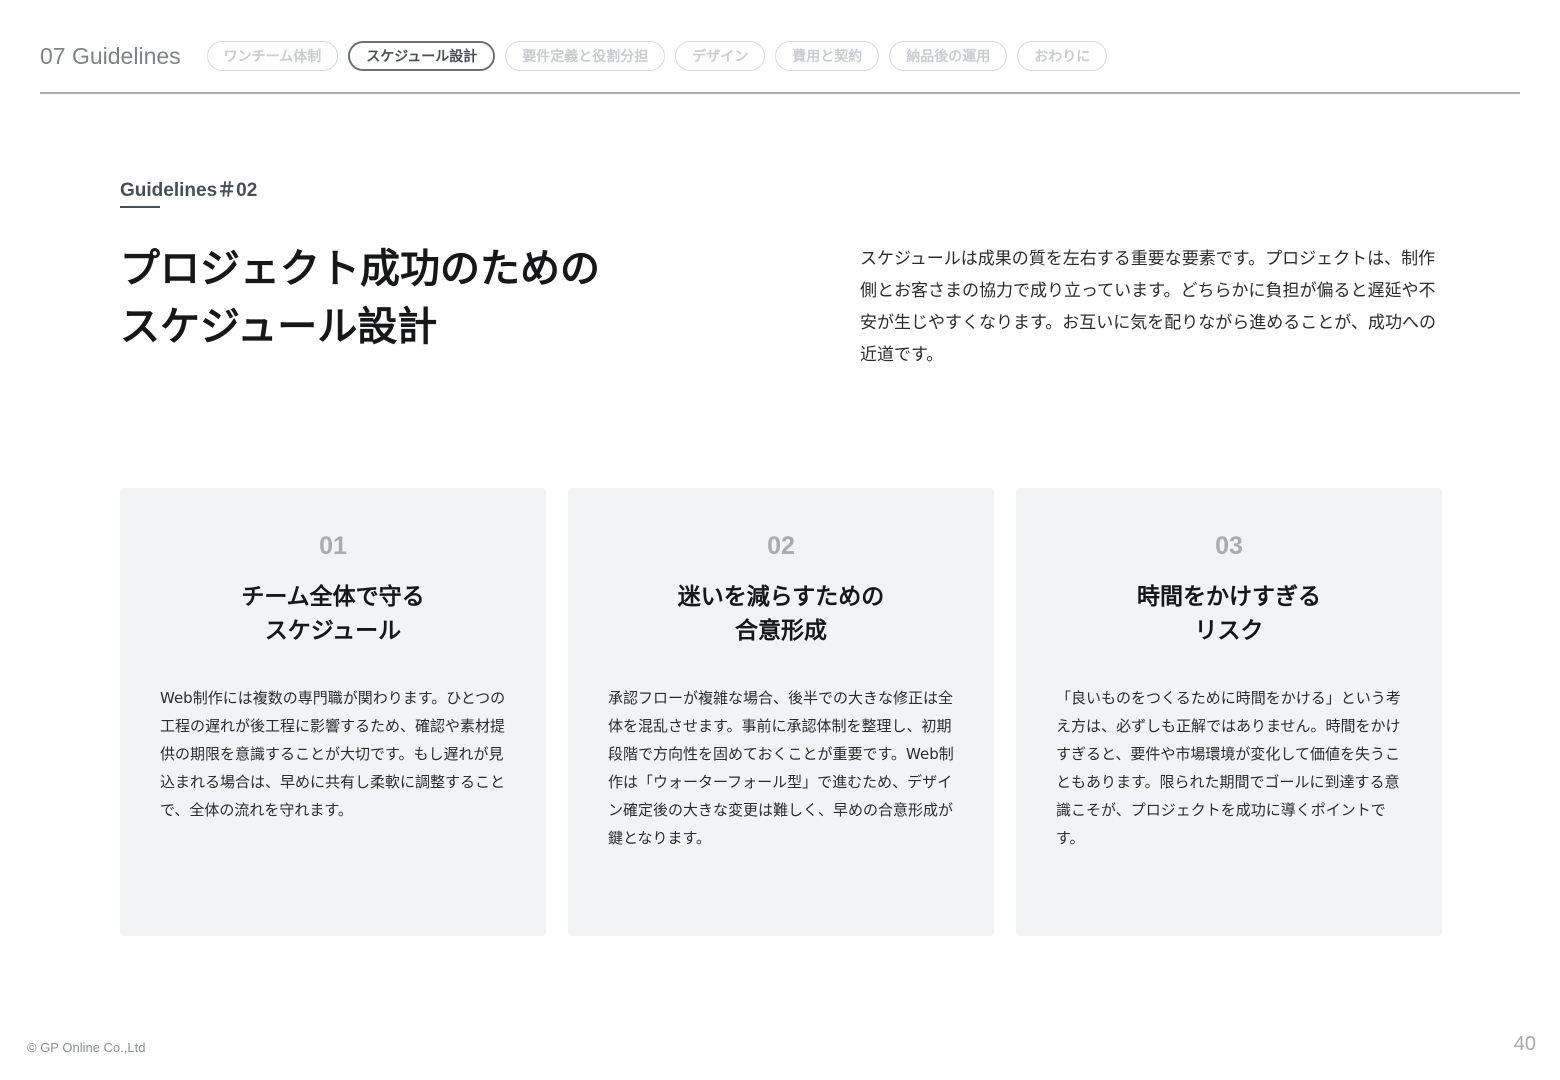  I want to click on card-title-line2: 合意形成, so click(781, 631).